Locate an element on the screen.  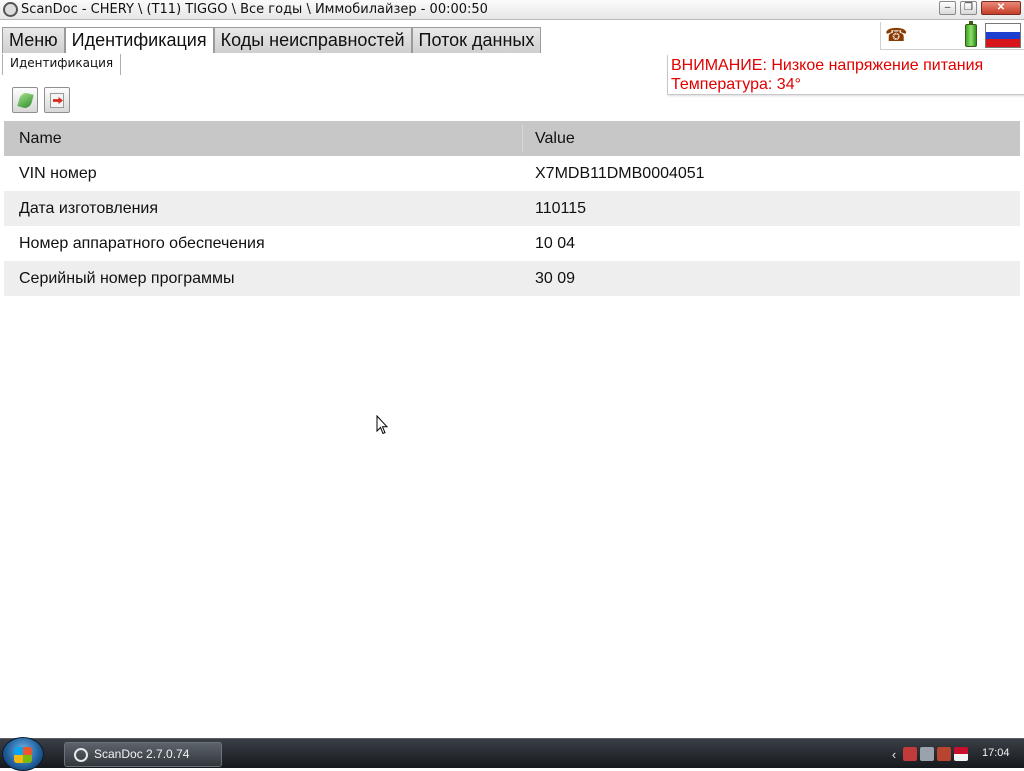
taskbar-clock: 17:04 is located at coordinates (996, 753).